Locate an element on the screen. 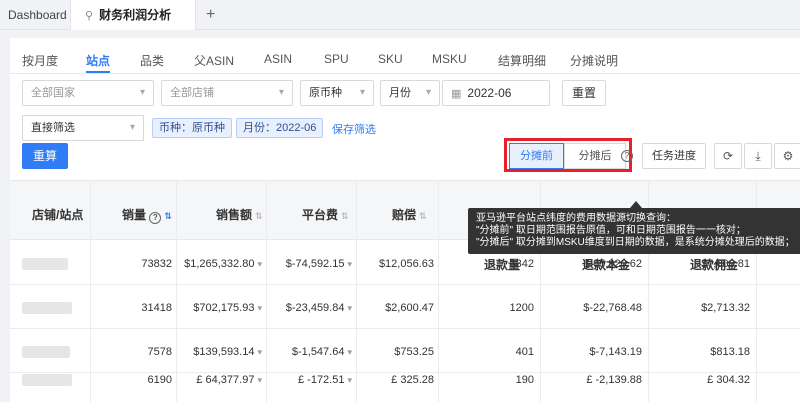 The width and height of the screenshot is (800, 402). subtab-msku: MSKU is located at coordinates (449, 59).